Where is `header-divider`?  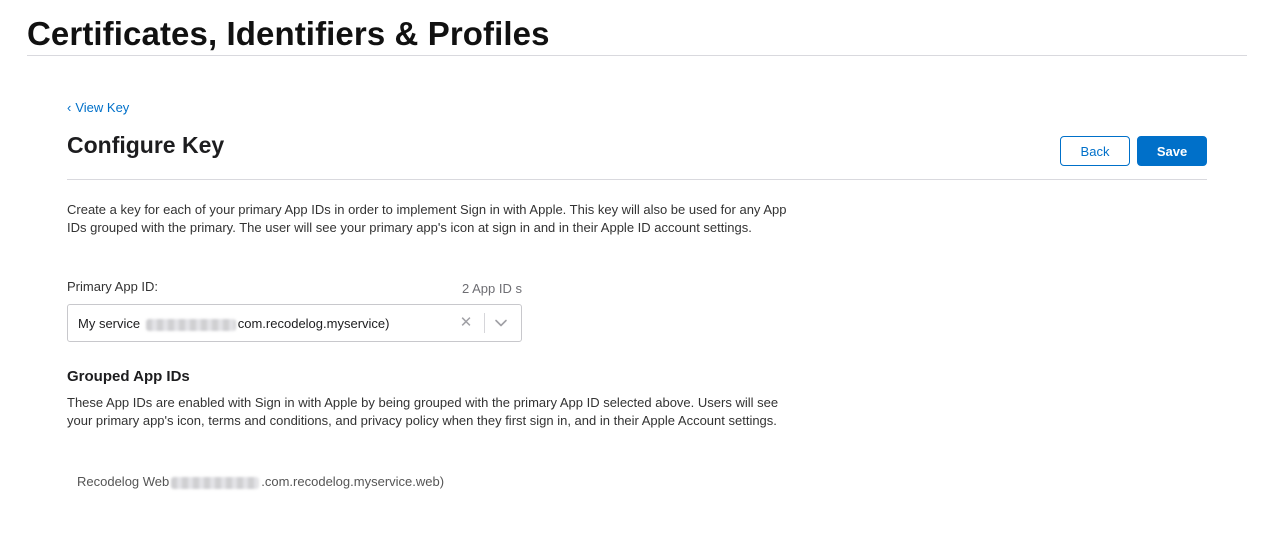 header-divider is located at coordinates (637, 55).